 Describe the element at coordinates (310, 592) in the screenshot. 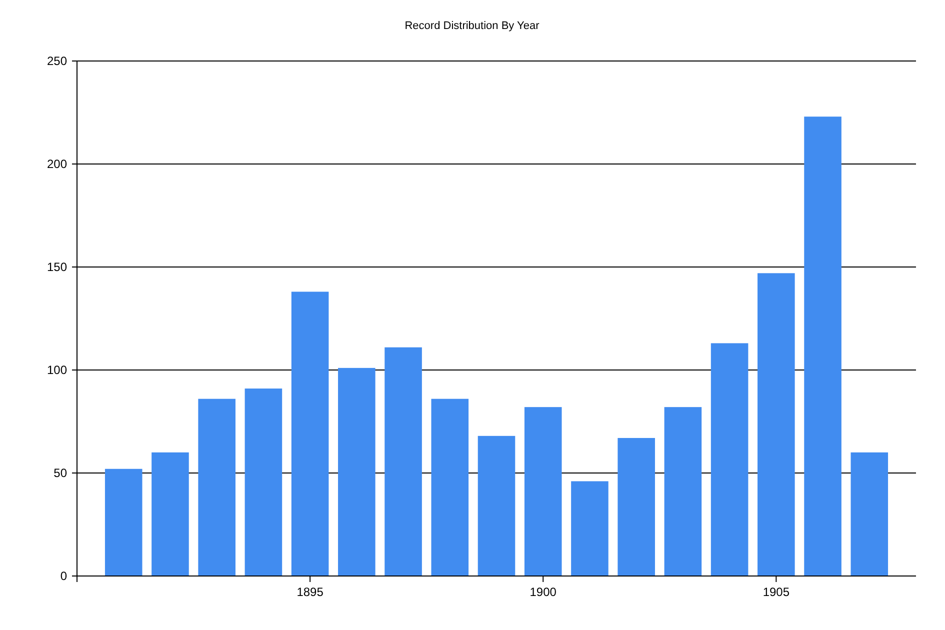

I see `axis-label: 1895` at that location.